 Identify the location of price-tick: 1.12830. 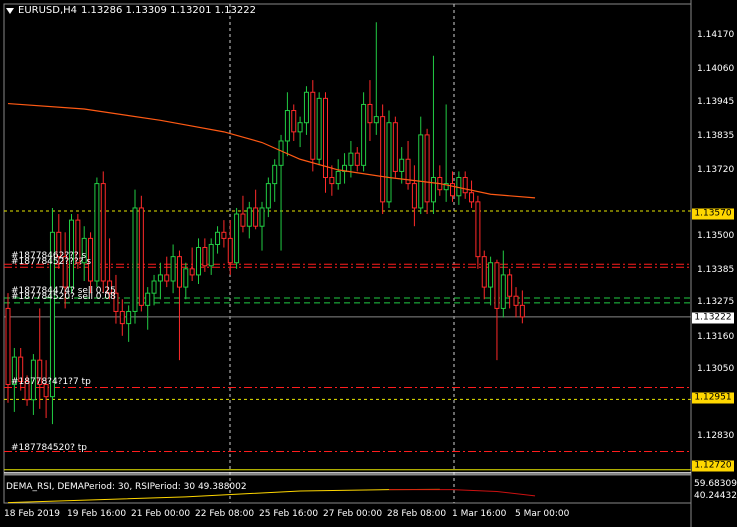
(716, 436).